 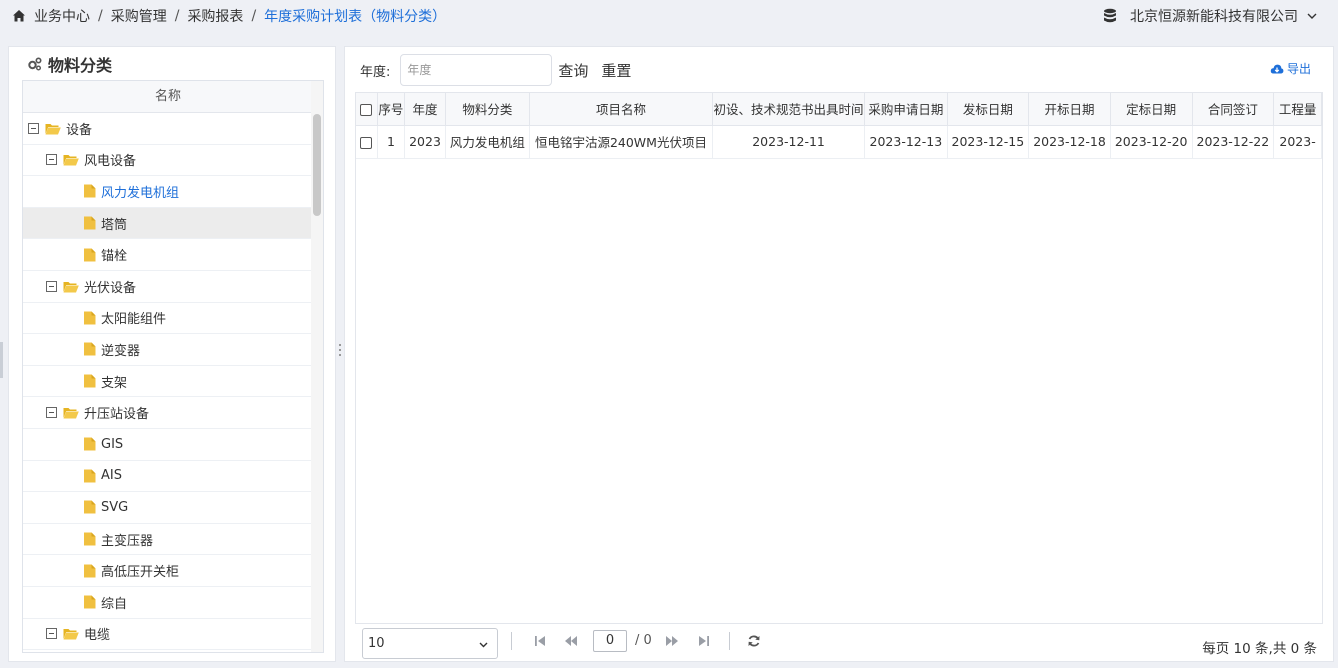 I want to click on tree-node-8: 支架, so click(x=168, y=382).